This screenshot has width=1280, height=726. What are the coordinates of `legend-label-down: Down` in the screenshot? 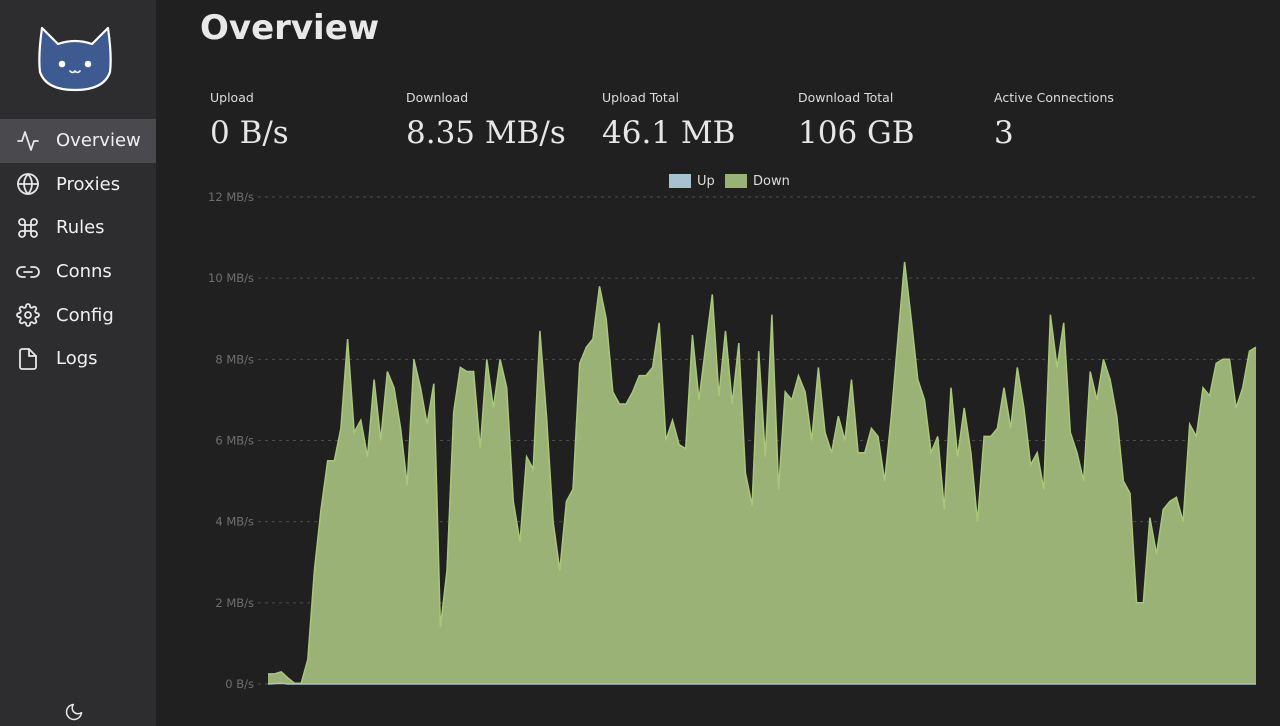 It's located at (771, 181).